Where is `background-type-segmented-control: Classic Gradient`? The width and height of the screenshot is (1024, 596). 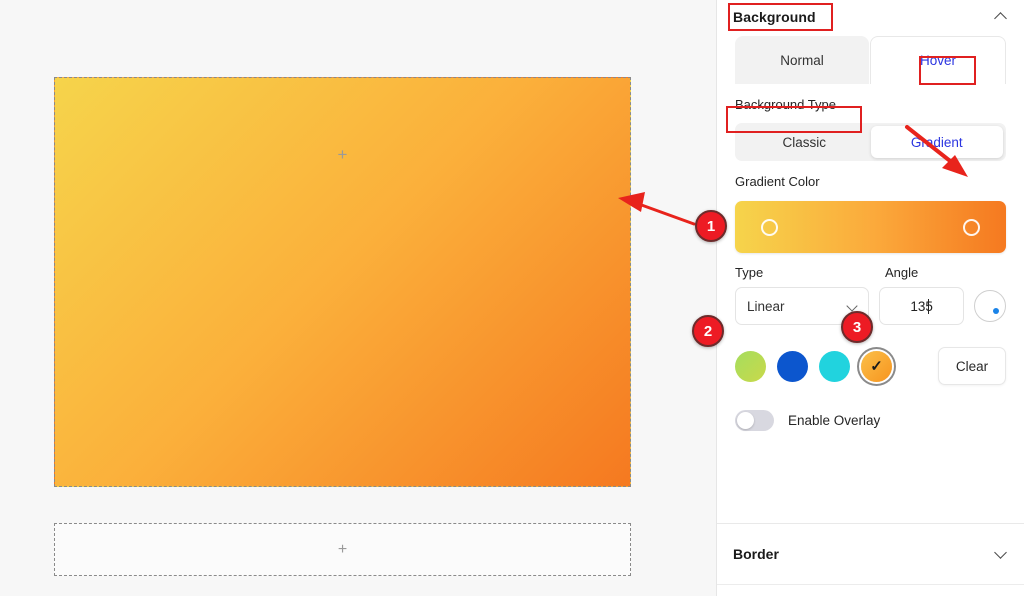 background-type-segmented-control: Classic Gradient is located at coordinates (870, 142).